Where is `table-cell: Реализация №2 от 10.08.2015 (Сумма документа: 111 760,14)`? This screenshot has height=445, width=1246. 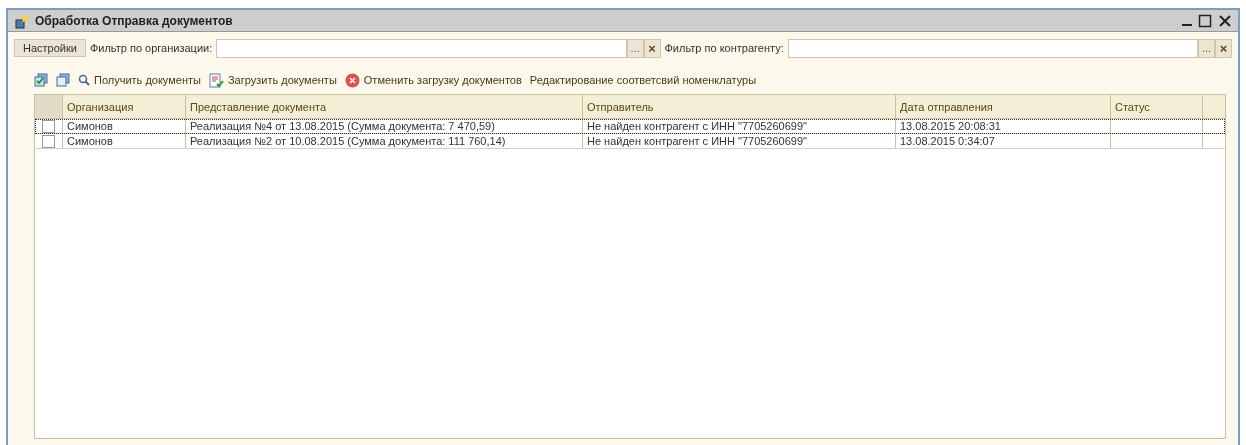
table-cell: Реализация №2 от 10.08.2015 (Сумма документа: 111 760,14) is located at coordinates (348, 141).